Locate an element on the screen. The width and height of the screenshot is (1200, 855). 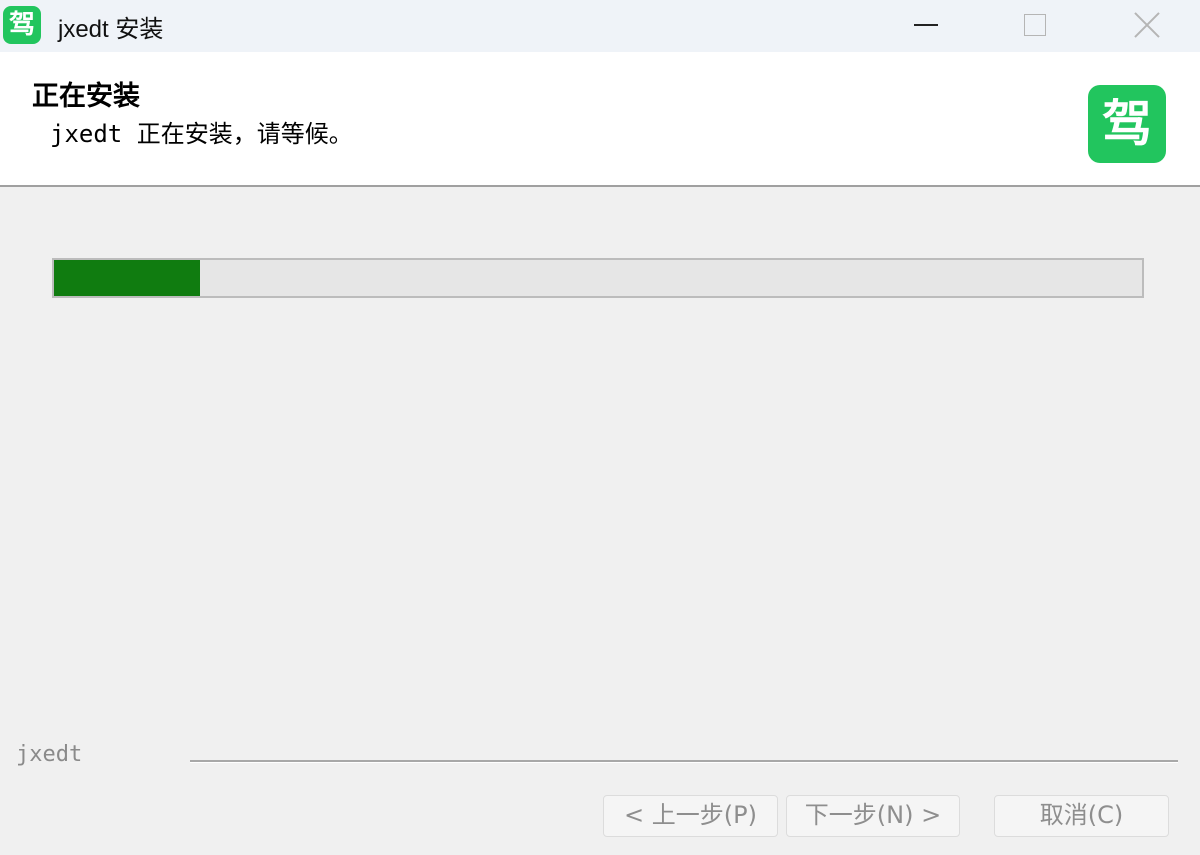
install-progress-bar is located at coordinates (598, 278).